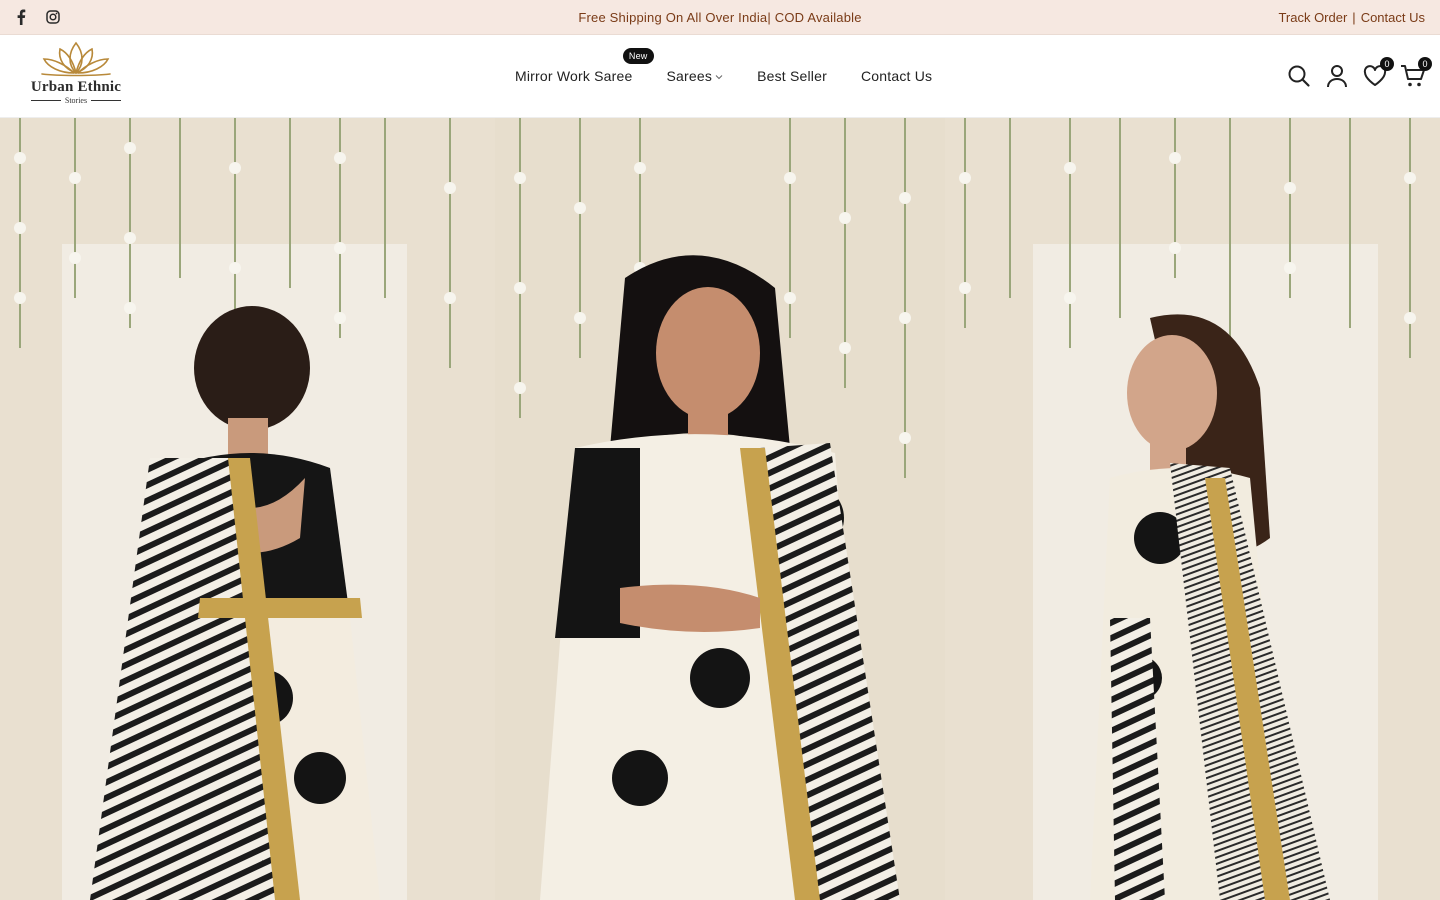 This screenshot has width=1440, height=900. I want to click on topbar-links: Track Order | Contact Us, so click(1351, 17).